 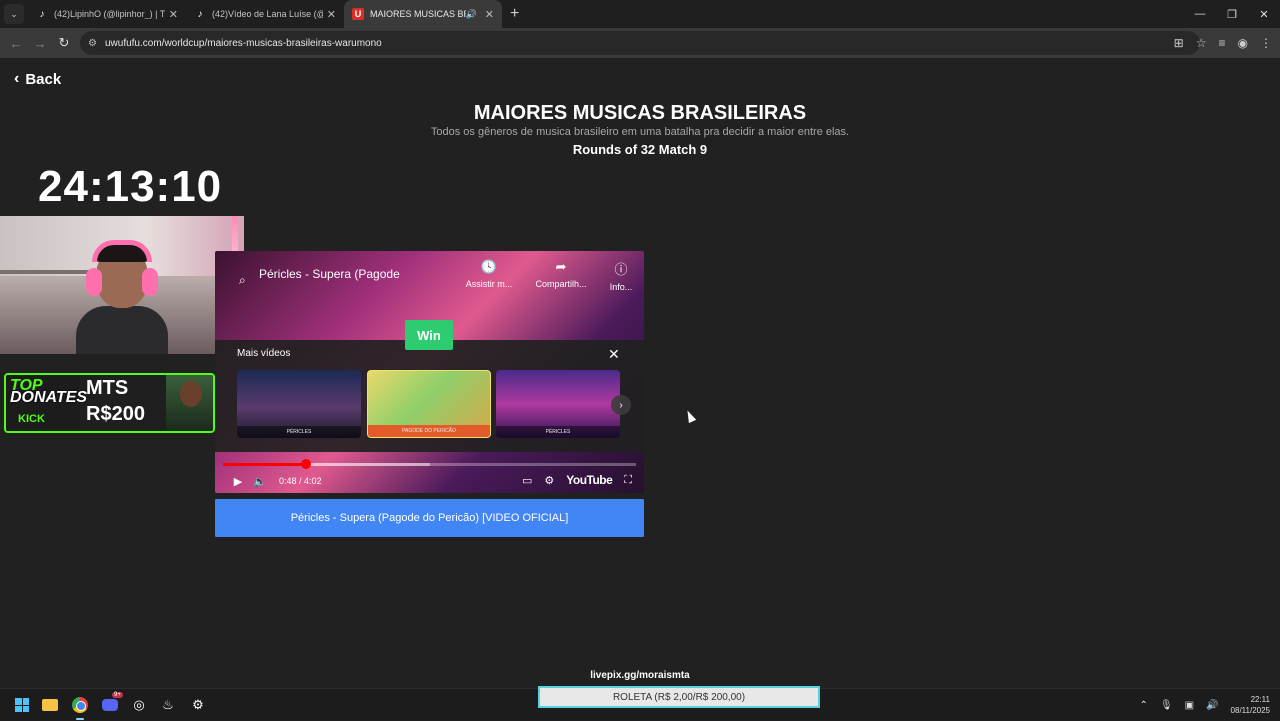 What do you see at coordinates (139, 705) in the screenshot?
I see `obs-icon: ◎` at bounding box center [139, 705].